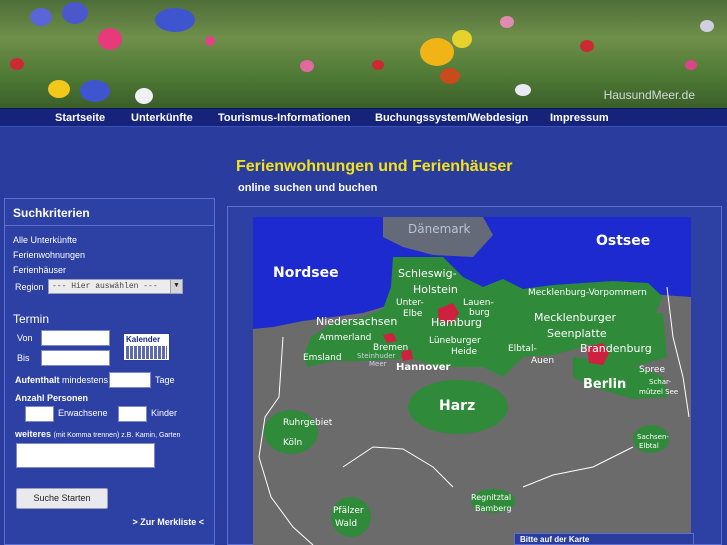  I want to click on nav-impressum: Impressum, so click(579, 118).